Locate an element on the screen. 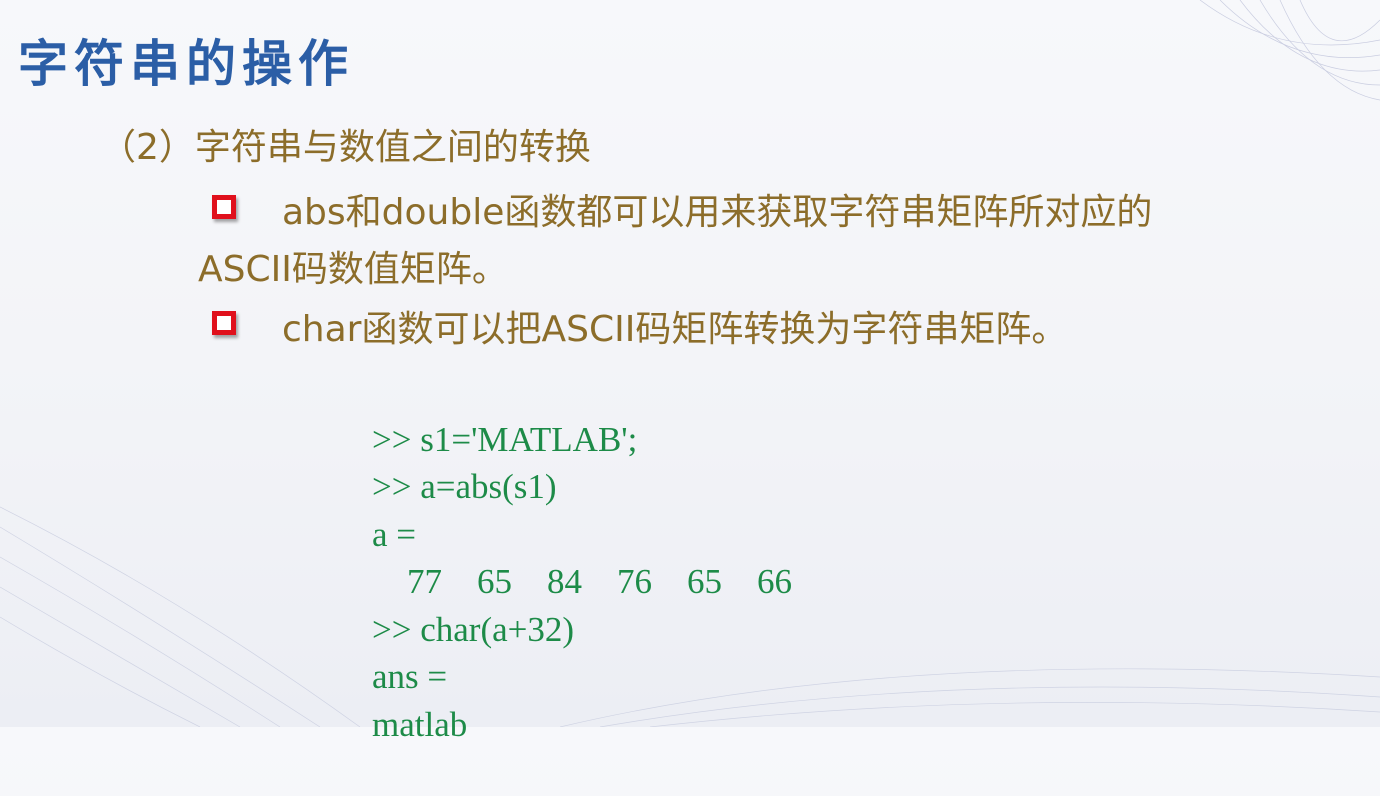 The width and height of the screenshot is (1380, 796). code-line: a = is located at coordinates (394, 534).